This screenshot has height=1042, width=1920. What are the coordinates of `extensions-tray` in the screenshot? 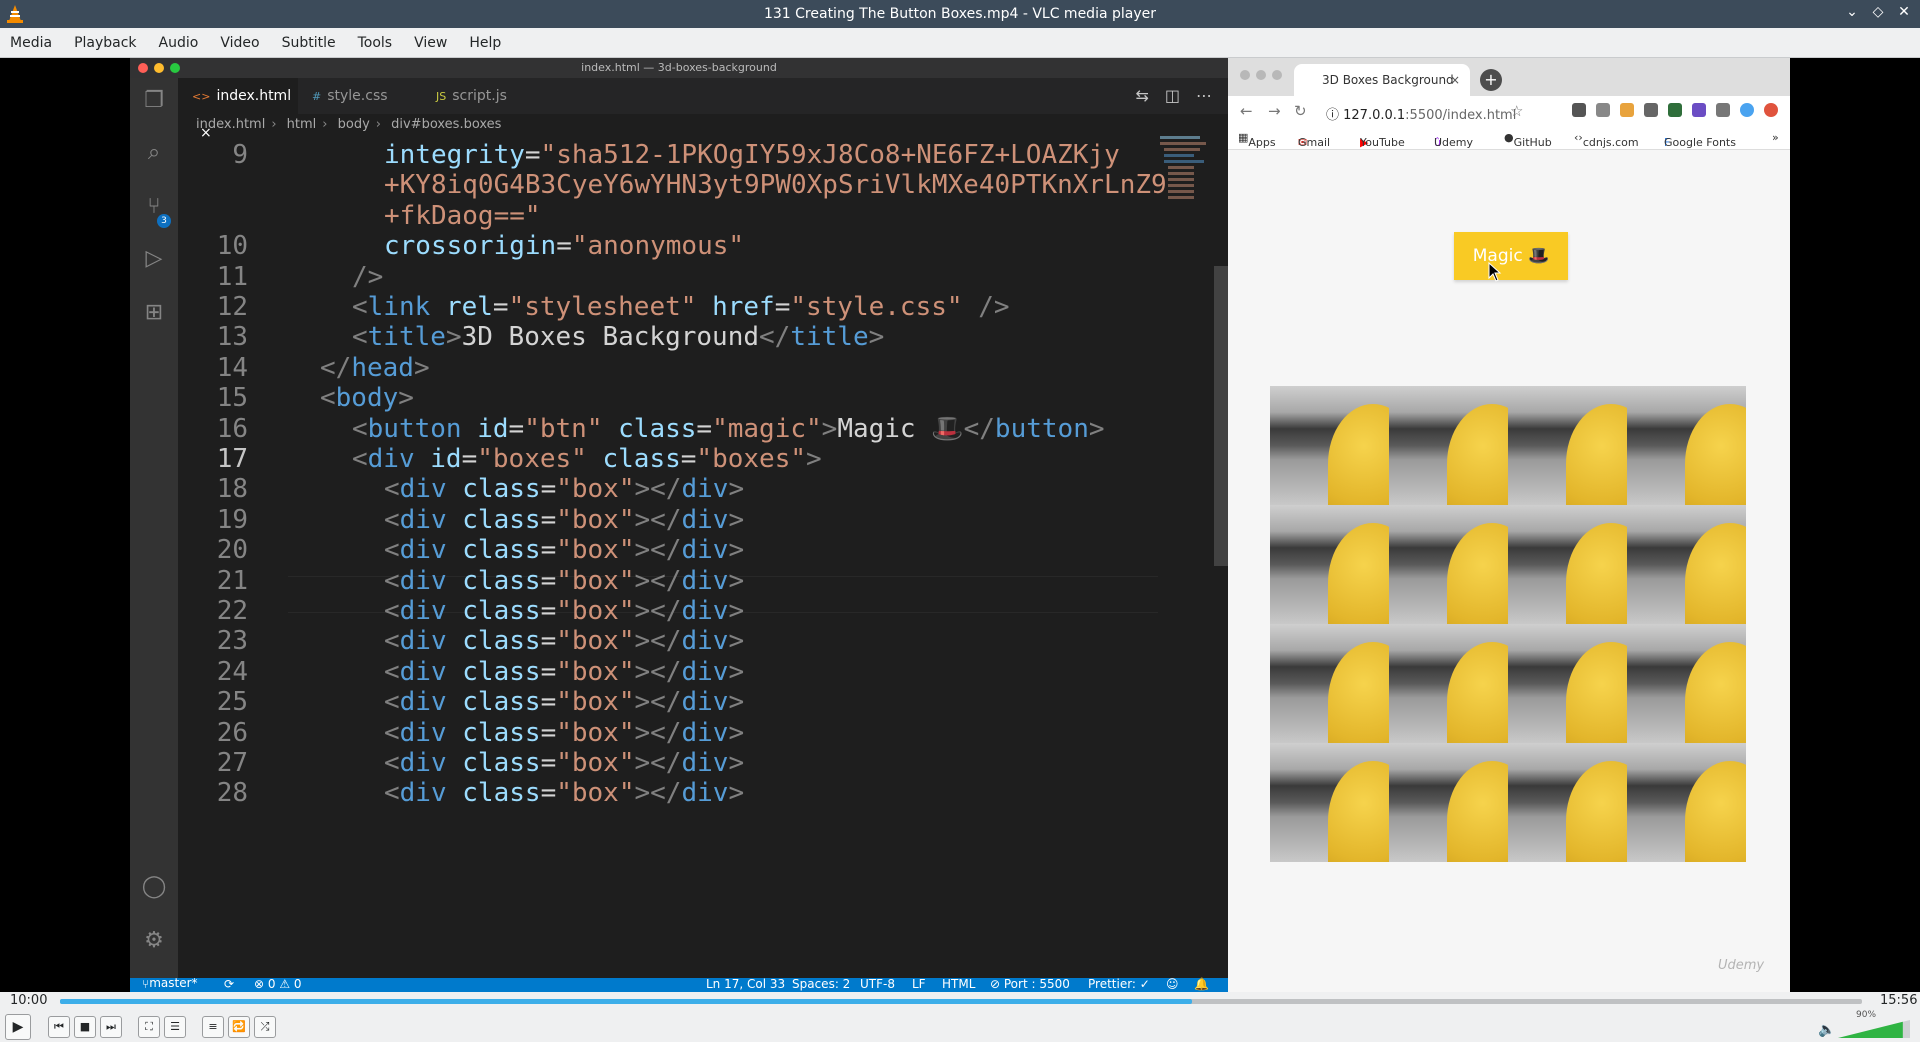 It's located at (1675, 110).